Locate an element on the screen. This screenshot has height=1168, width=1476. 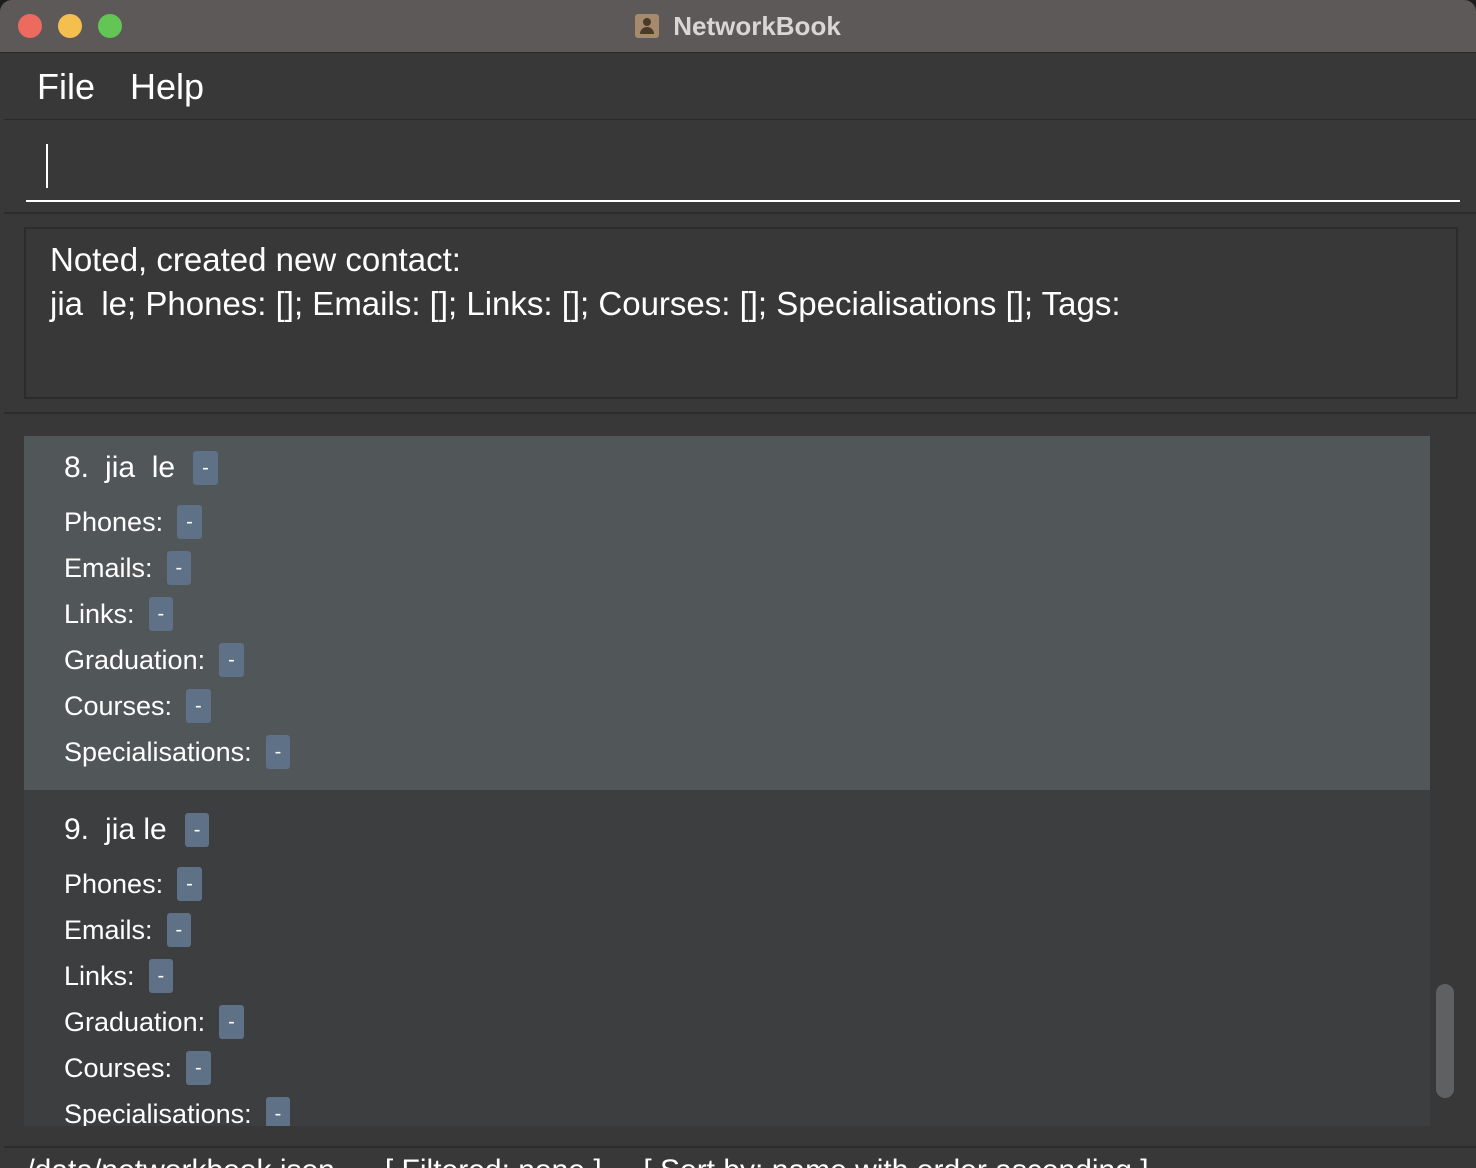
result-message-line: Noted, created new contact: is located at coordinates (255, 259).